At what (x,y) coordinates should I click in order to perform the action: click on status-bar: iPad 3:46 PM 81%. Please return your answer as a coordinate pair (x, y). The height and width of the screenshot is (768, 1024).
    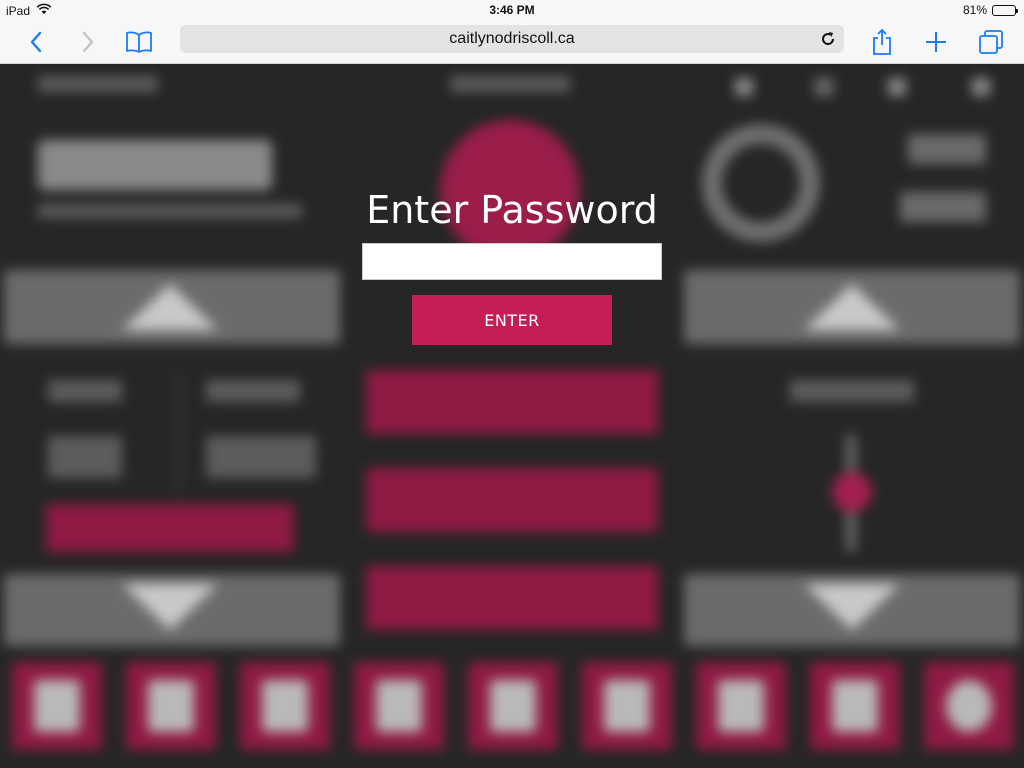
    Looking at the image, I should click on (512, 10).